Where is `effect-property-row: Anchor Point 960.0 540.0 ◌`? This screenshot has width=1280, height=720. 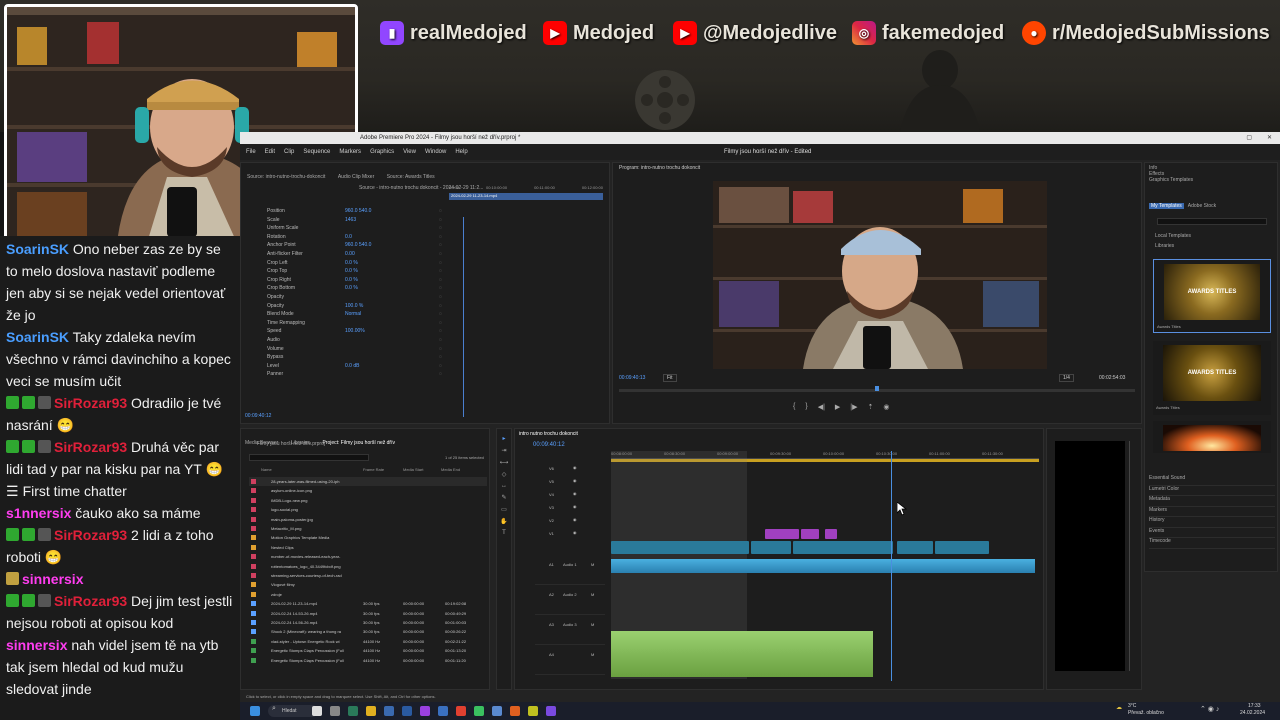
effect-property-row: Anchor Point 960.0 540.0 ◌ is located at coordinates (349, 245).